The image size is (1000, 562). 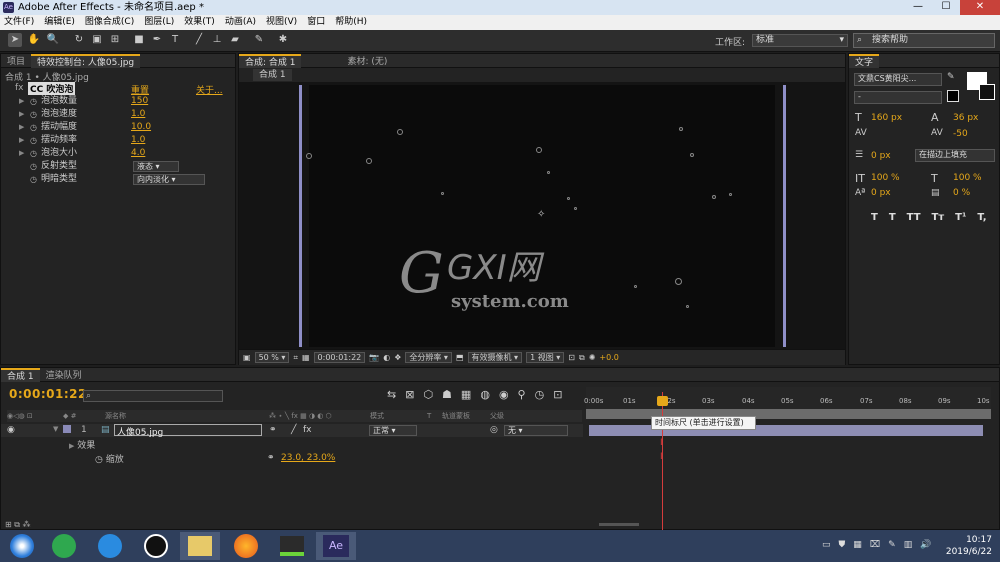 I want to click on menu-effect: 效果(T), so click(x=199, y=22).